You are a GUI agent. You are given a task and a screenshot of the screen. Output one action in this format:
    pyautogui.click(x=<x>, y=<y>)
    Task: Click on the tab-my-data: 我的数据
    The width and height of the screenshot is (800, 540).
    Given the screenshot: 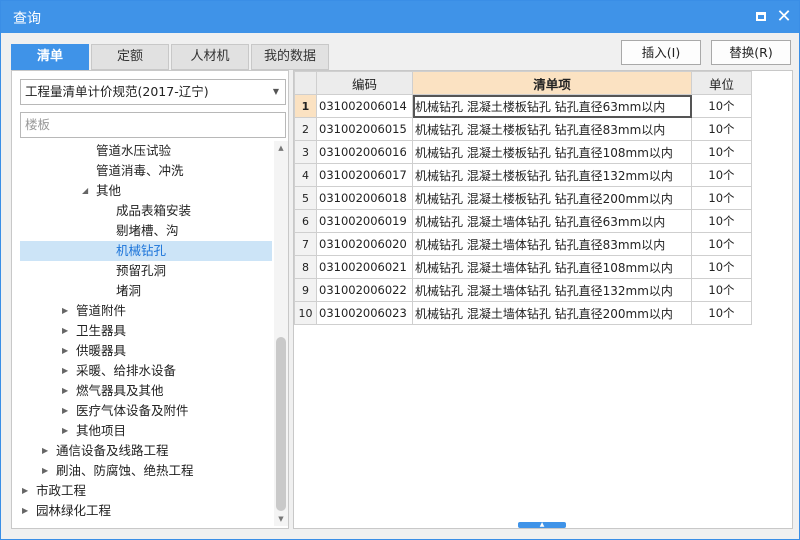 What is the action you would take?
    pyautogui.click(x=290, y=57)
    